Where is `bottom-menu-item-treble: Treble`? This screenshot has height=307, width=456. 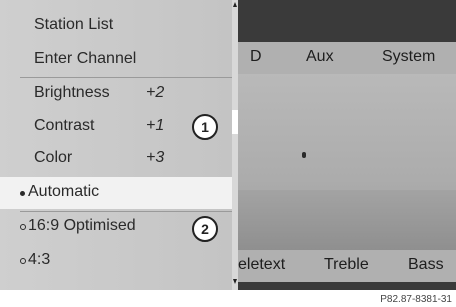
bottom-menu-item-treble: Treble is located at coordinates (346, 265).